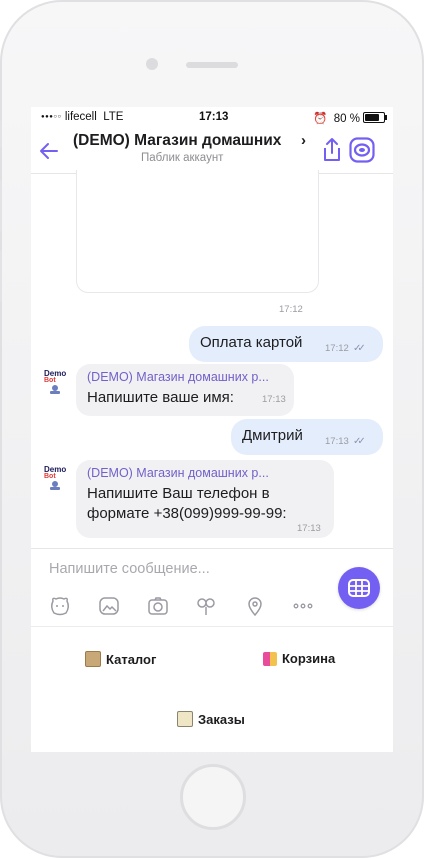 The image size is (424, 858). I want to click on home-button, so click(213, 797).